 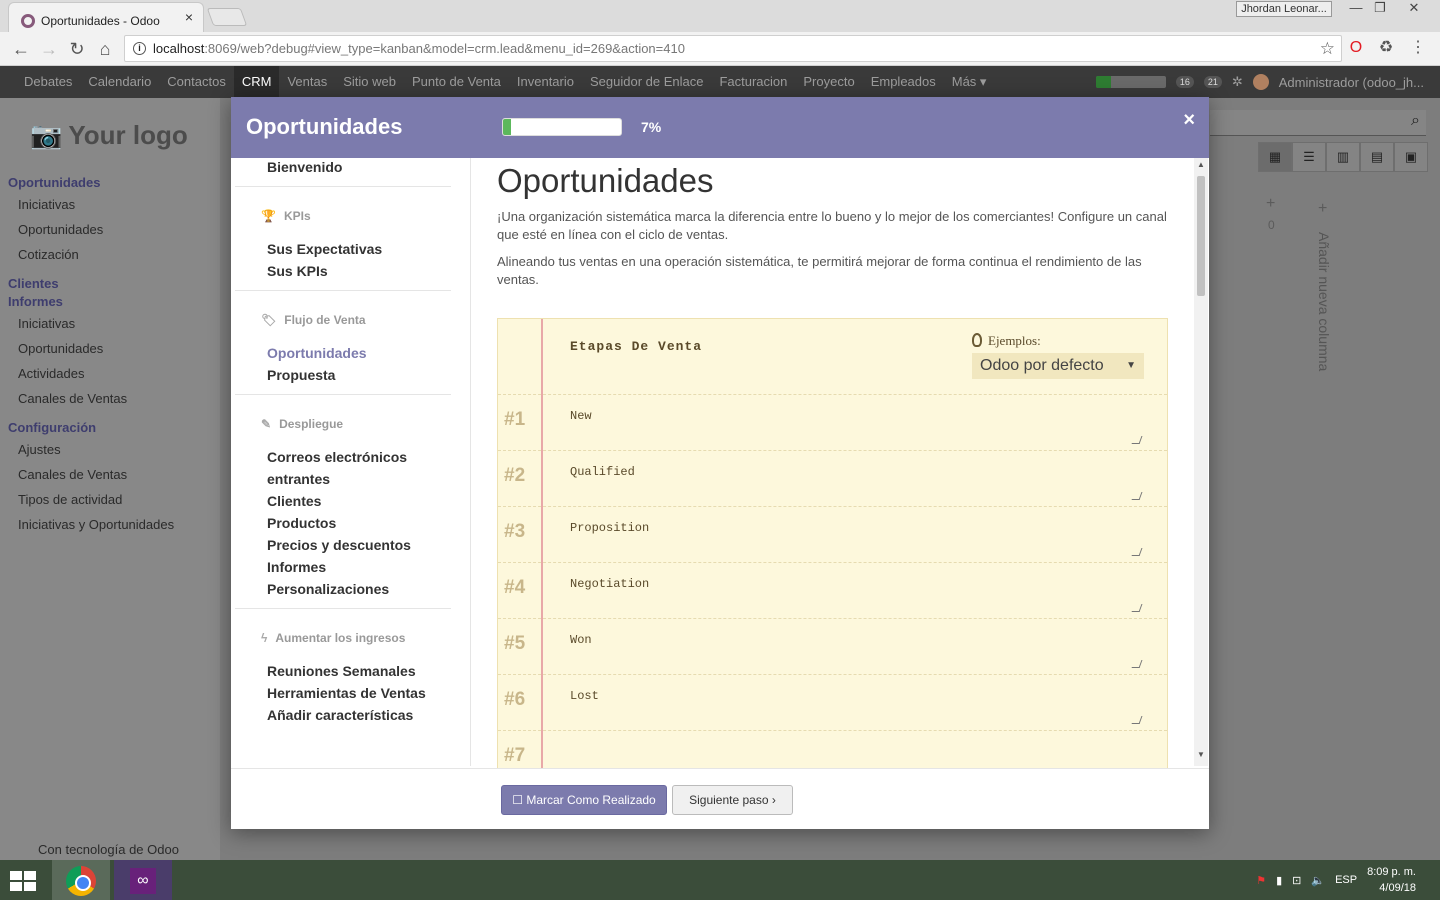 What do you see at coordinates (227, 17) in the screenshot?
I see `new-tab-button` at bounding box center [227, 17].